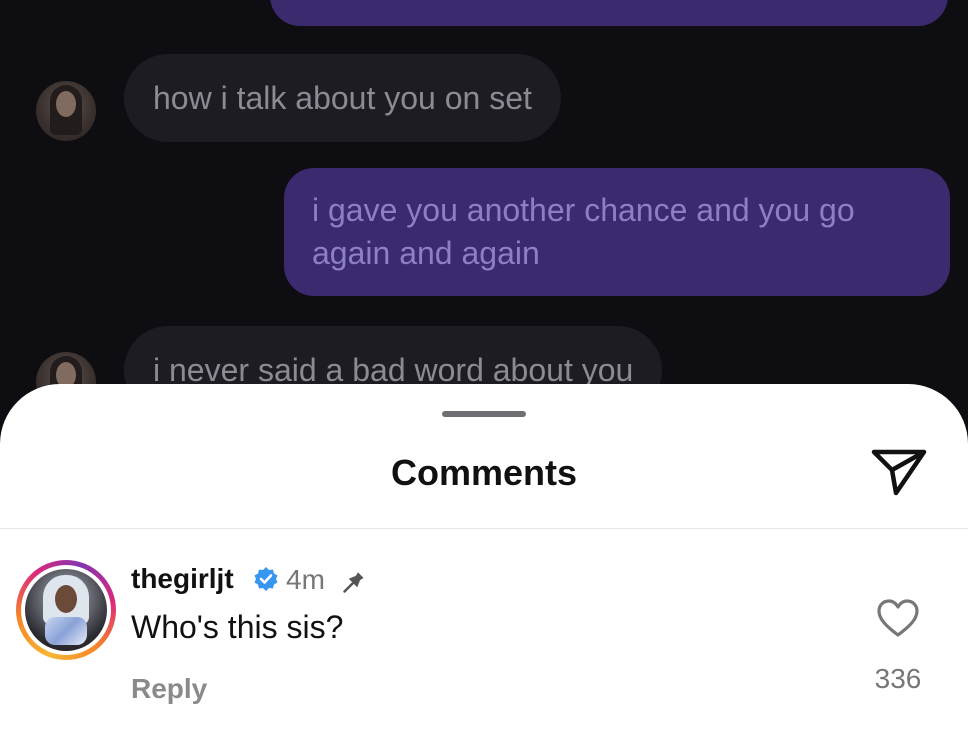 This screenshot has width=968, height=742. Describe the element at coordinates (484, 472) in the screenshot. I see `sheet-title: Comments` at that location.